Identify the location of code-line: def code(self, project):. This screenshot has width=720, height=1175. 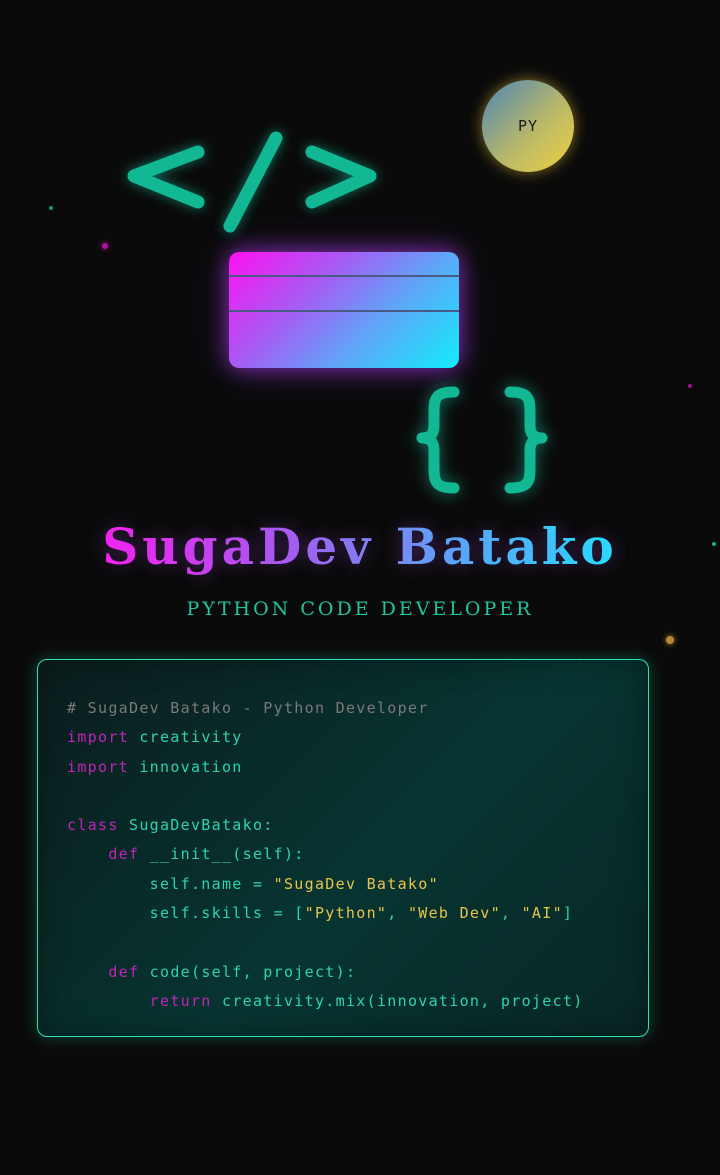
(325, 972).